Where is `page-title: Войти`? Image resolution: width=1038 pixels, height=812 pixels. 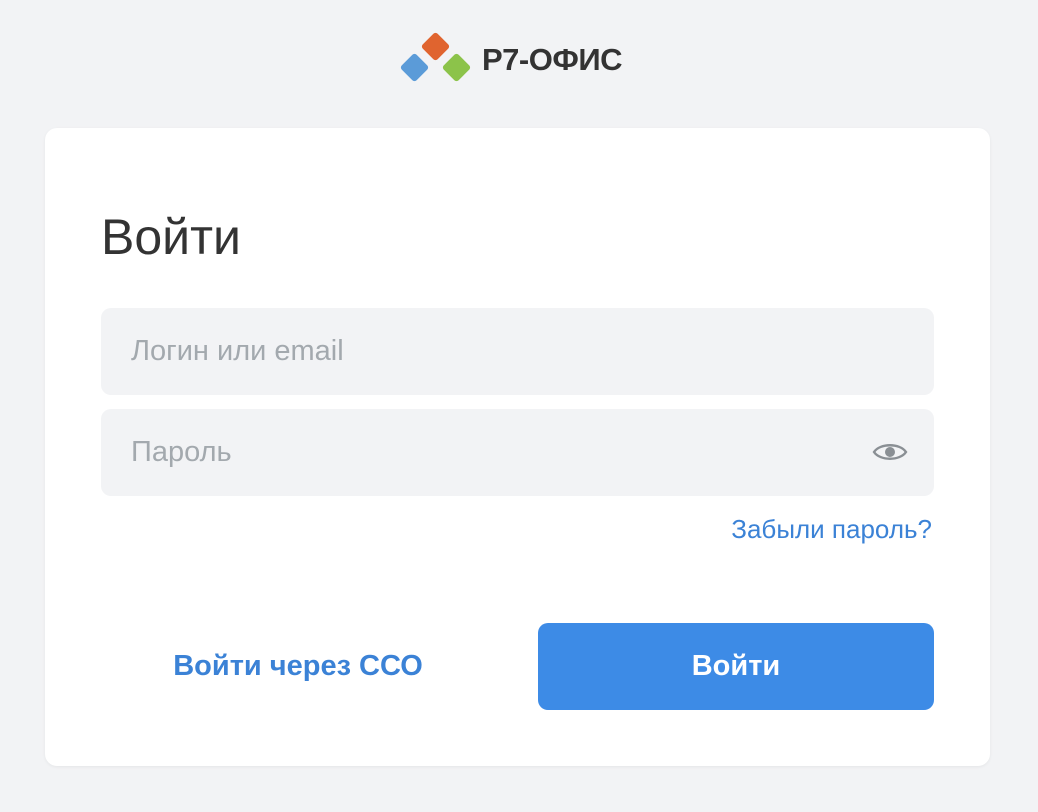 page-title: Войти is located at coordinates (171, 237).